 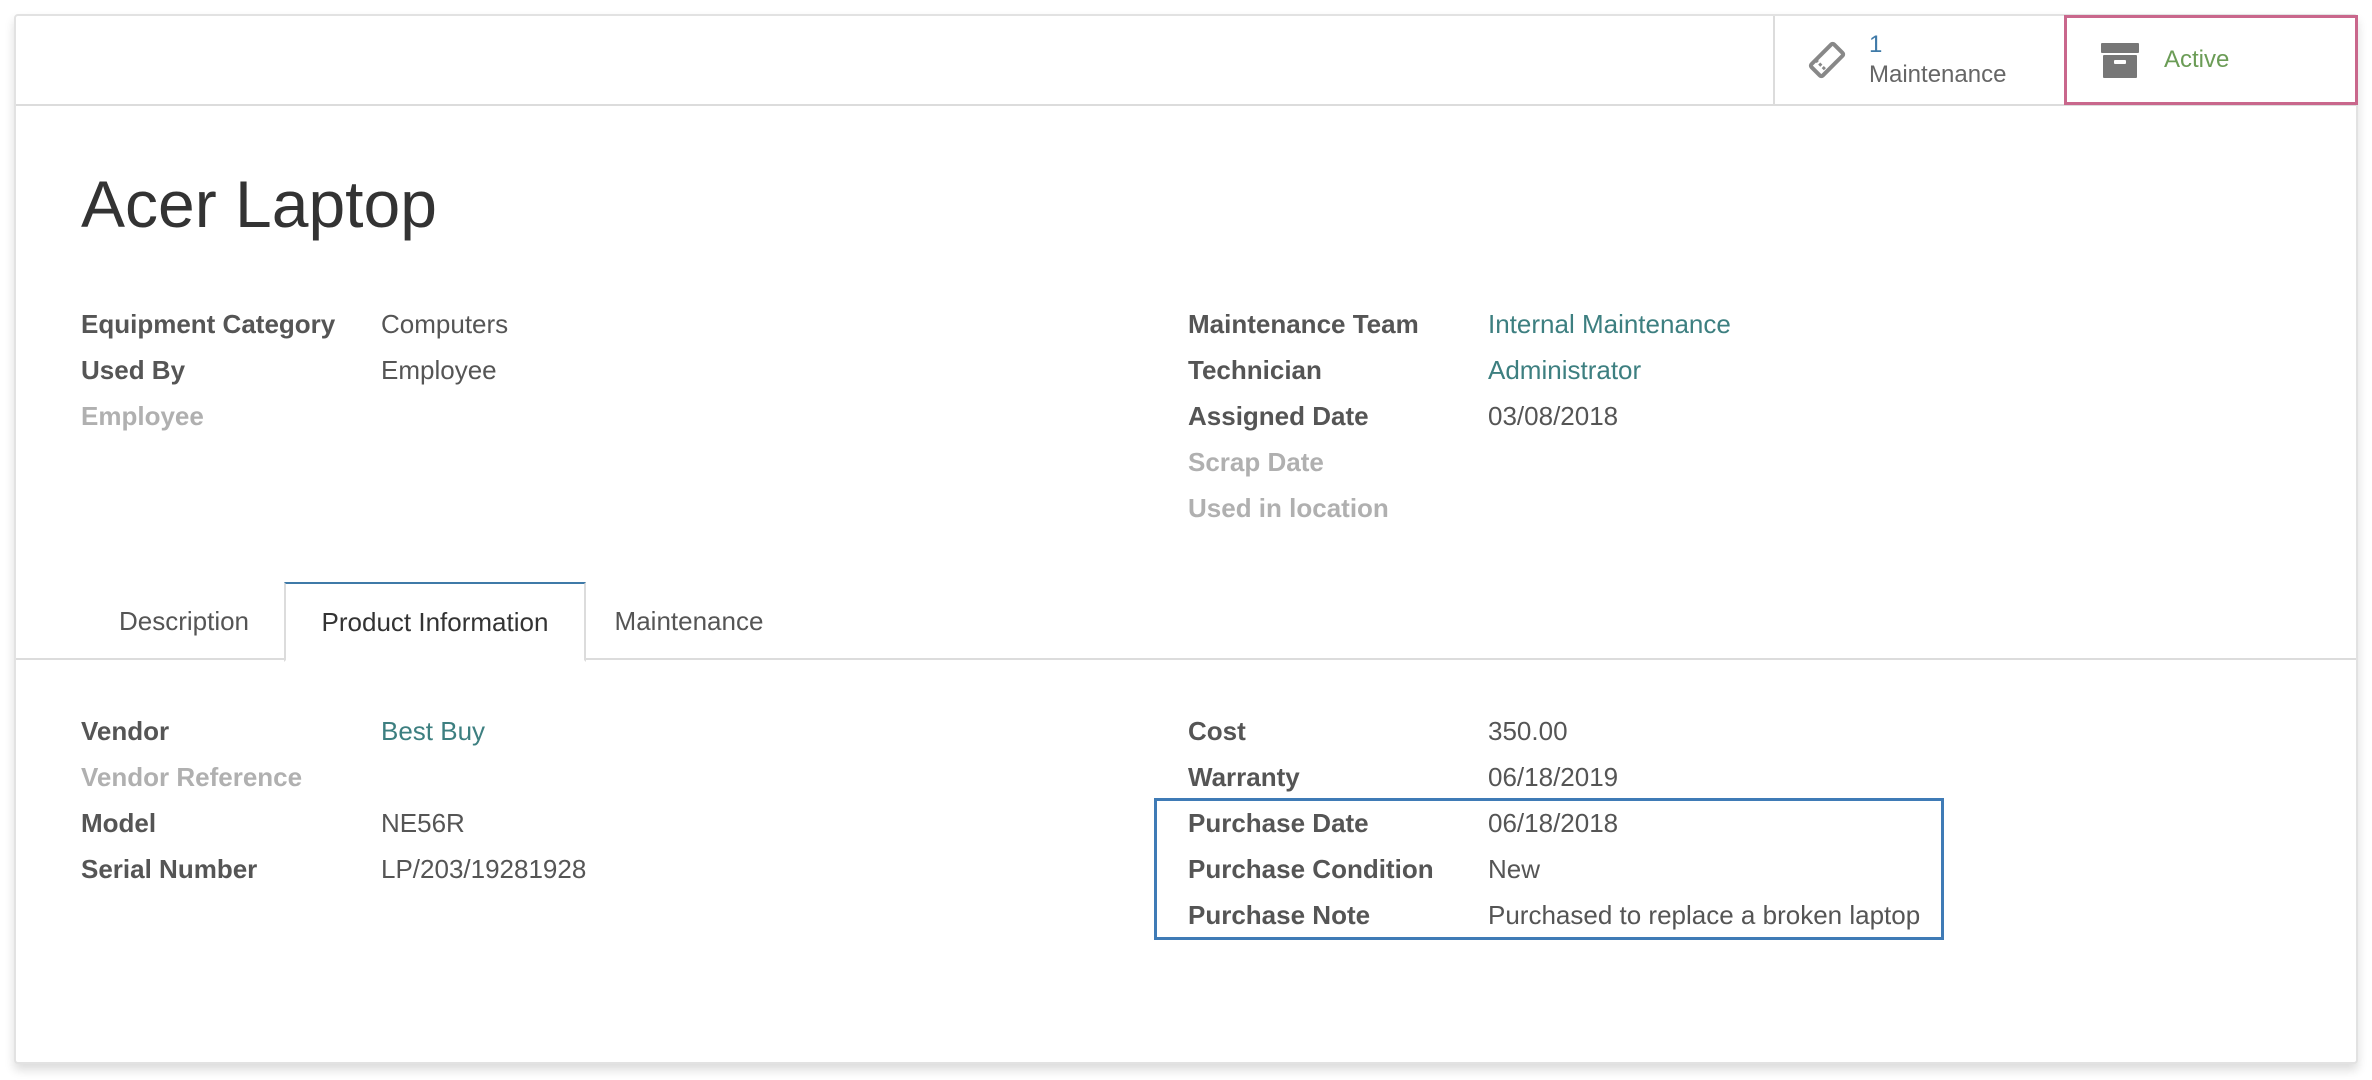 I want to click on ticket-icon, so click(x=1827, y=60).